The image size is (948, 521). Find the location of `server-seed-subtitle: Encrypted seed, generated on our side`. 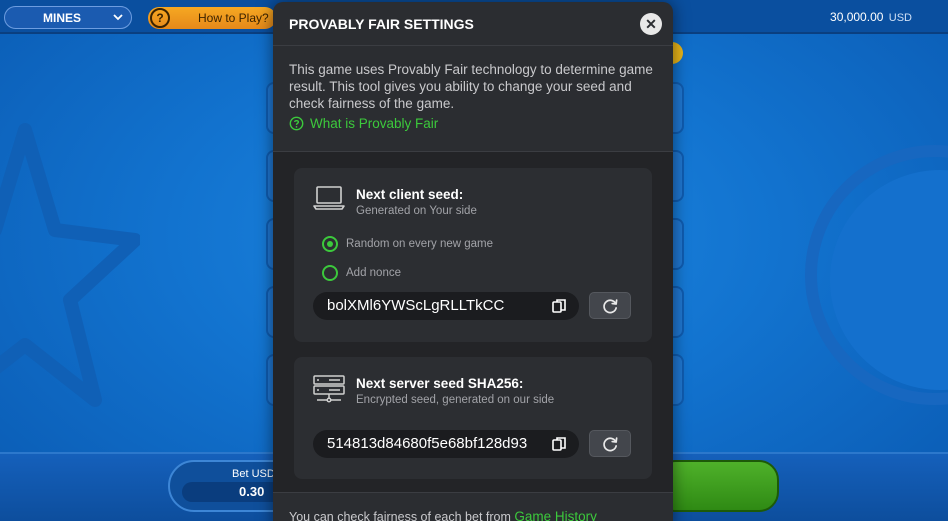

server-seed-subtitle: Encrypted seed, generated on our side is located at coordinates (455, 400).